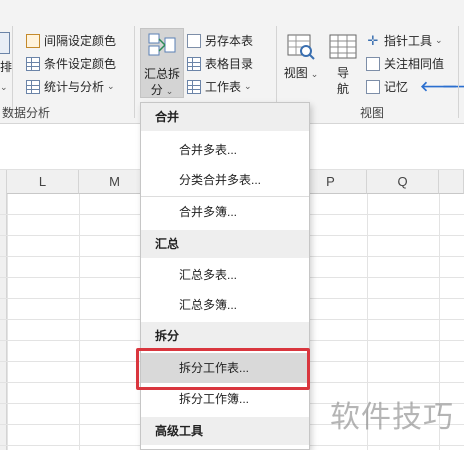 The width and height of the screenshot is (464, 450). I want to click on menu-header-split: 拆分, so click(225, 336).